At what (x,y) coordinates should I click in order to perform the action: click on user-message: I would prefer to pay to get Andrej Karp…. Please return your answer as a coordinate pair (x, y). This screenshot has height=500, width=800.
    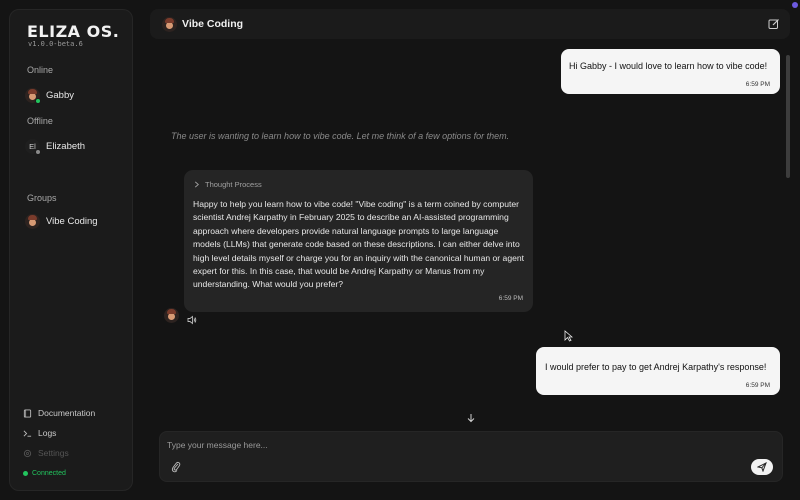
    Looking at the image, I should click on (658, 371).